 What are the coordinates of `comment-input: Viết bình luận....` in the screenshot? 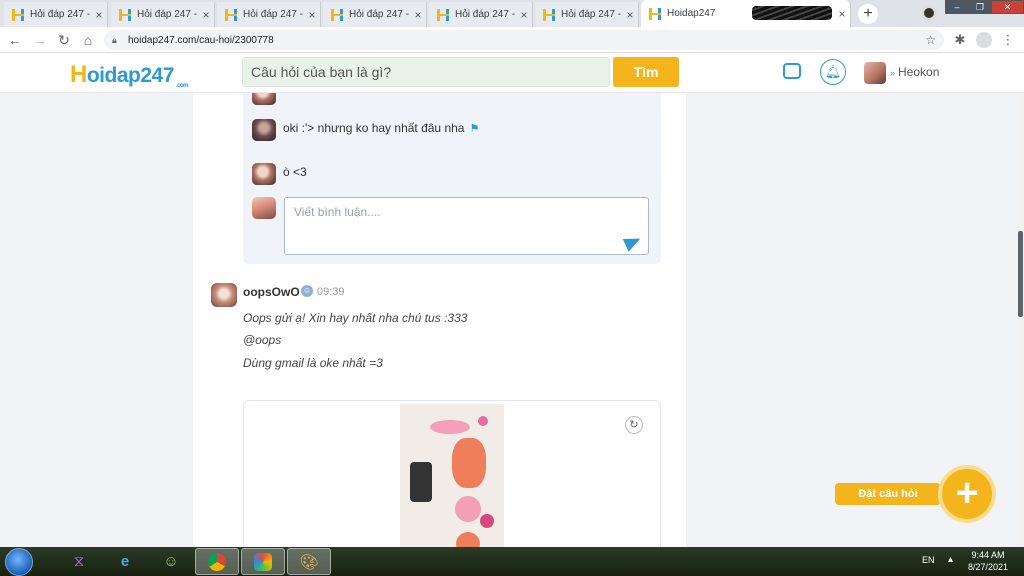 It's located at (466, 226).